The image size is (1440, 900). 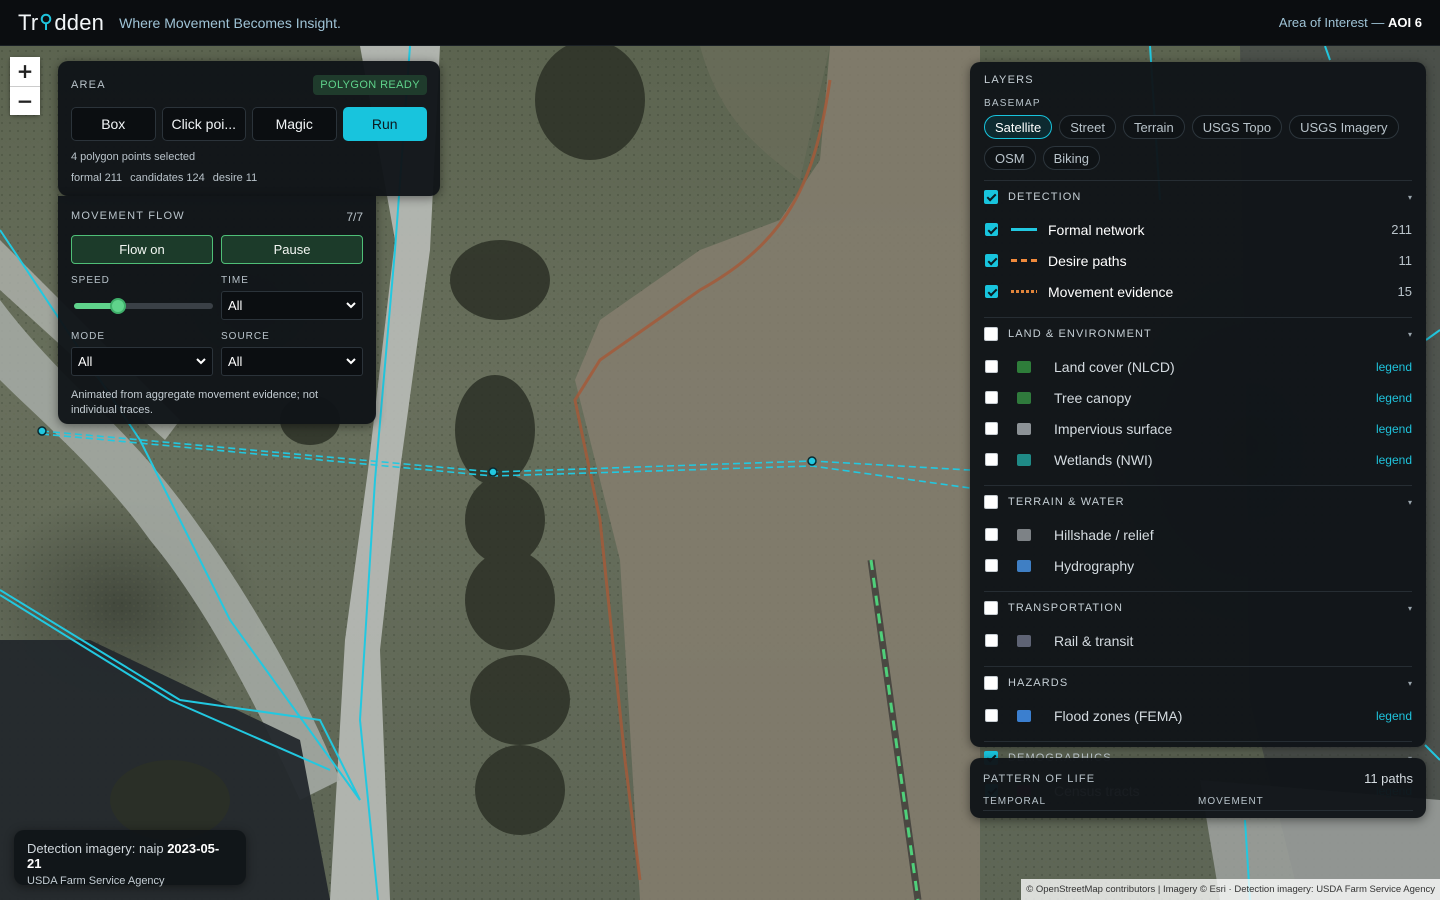 I want to click on mode-select: All, so click(x=142, y=361).